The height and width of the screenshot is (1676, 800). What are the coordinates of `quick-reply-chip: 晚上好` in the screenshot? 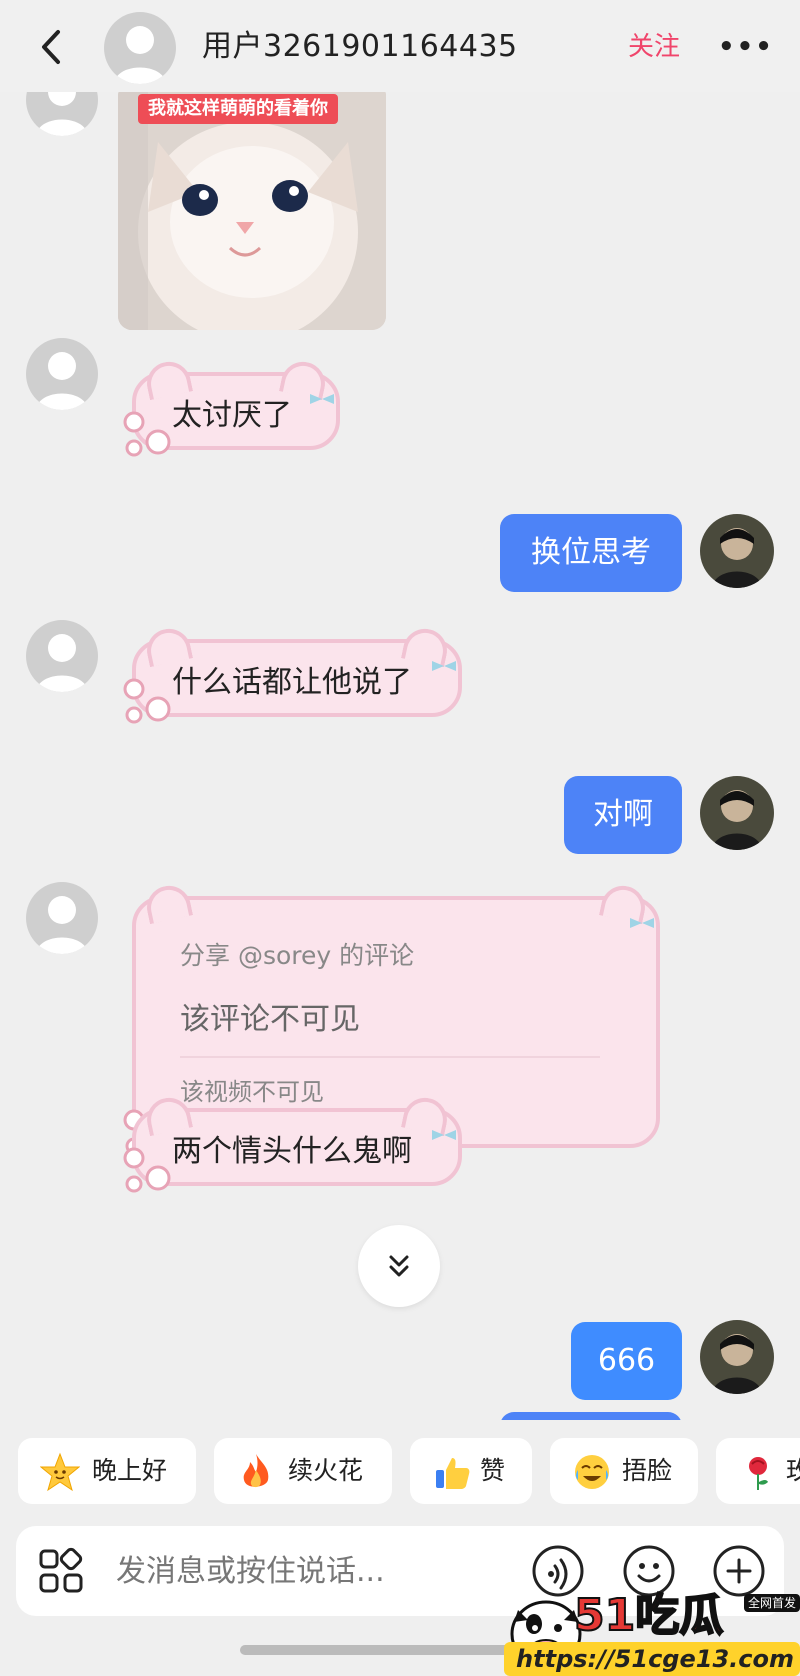 It's located at (107, 1471).